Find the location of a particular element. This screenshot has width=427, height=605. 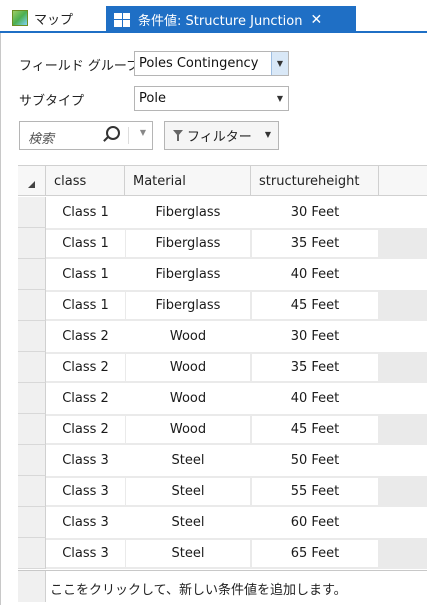

table-row: Class 2 Wood 45 Feet is located at coordinates (222, 429).